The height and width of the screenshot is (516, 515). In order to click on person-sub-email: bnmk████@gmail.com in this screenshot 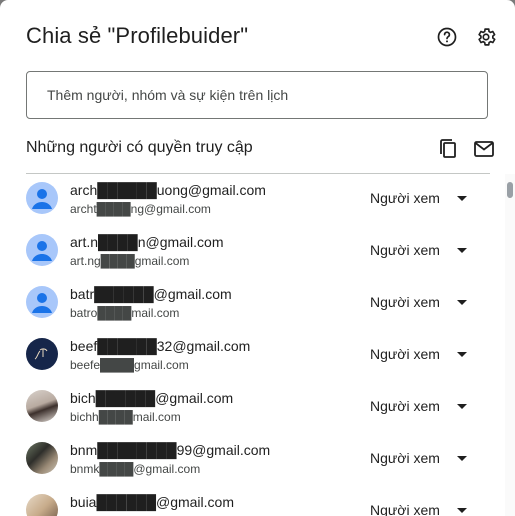, I will do `click(135, 469)`.